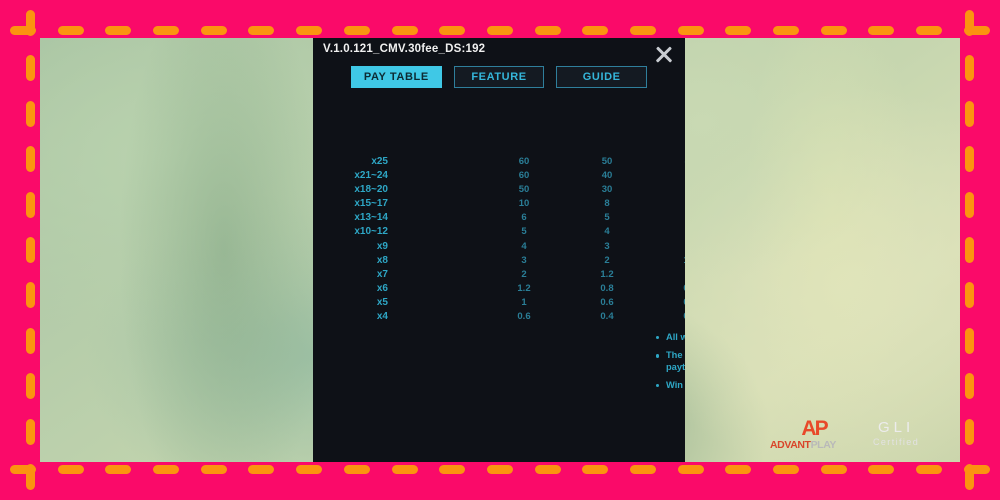 Image resolution: width=1000 pixels, height=500 pixels. What do you see at coordinates (673, 203) in the screenshot?
I see `paytable-cell: 6` at bounding box center [673, 203].